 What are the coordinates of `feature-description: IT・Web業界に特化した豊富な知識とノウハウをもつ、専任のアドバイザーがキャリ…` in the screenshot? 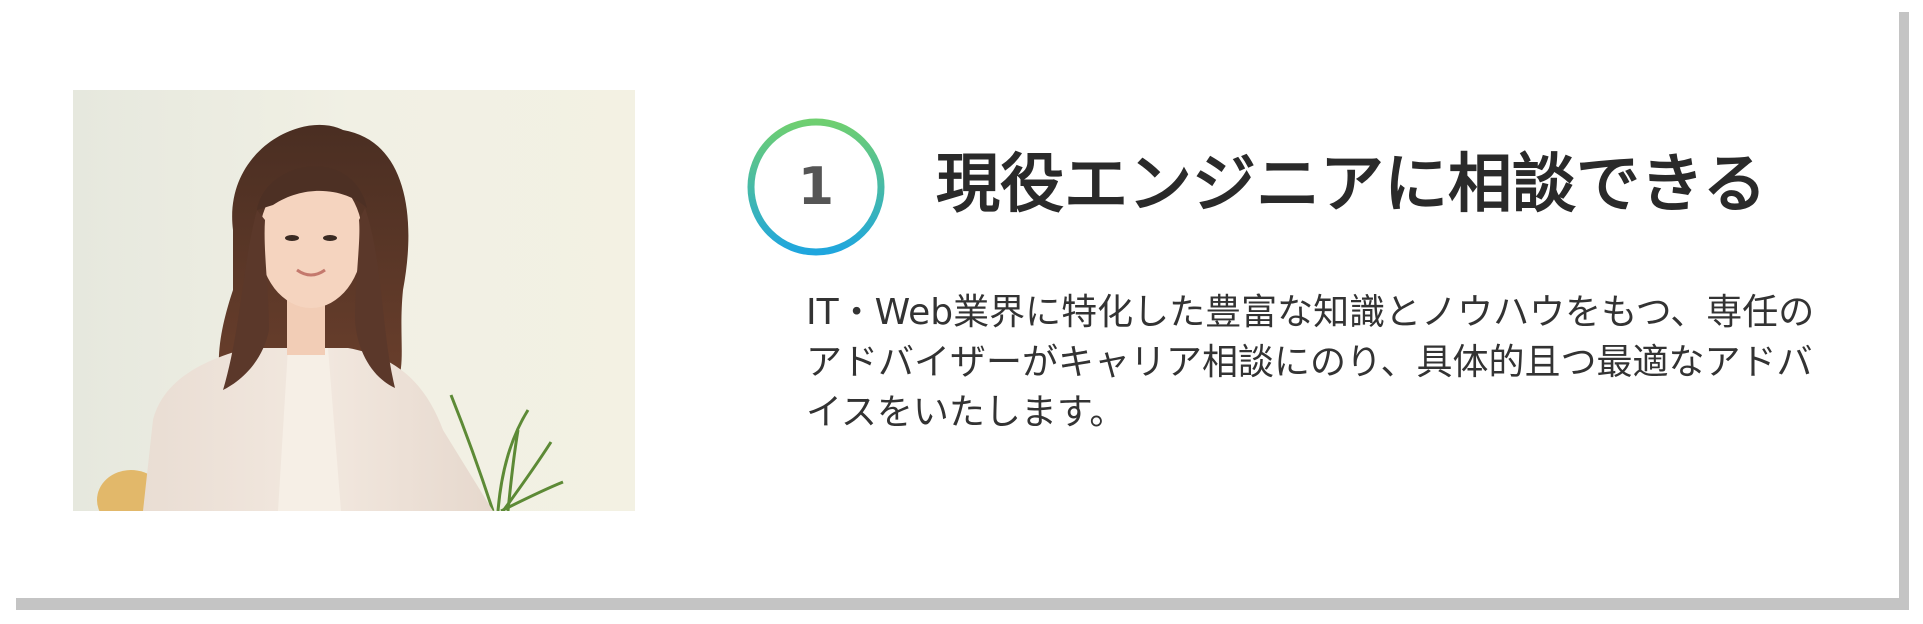 It's located at (1310, 362).